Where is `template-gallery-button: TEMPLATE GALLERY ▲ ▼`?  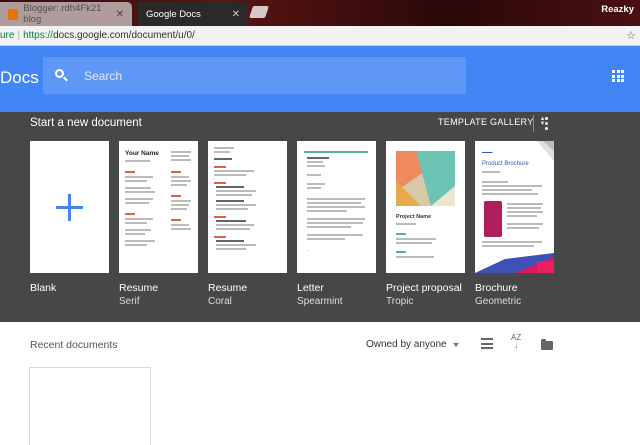
template-gallery-button: TEMPLATE GALLERY ▲ ▼ is located at coordinates (492, 121).